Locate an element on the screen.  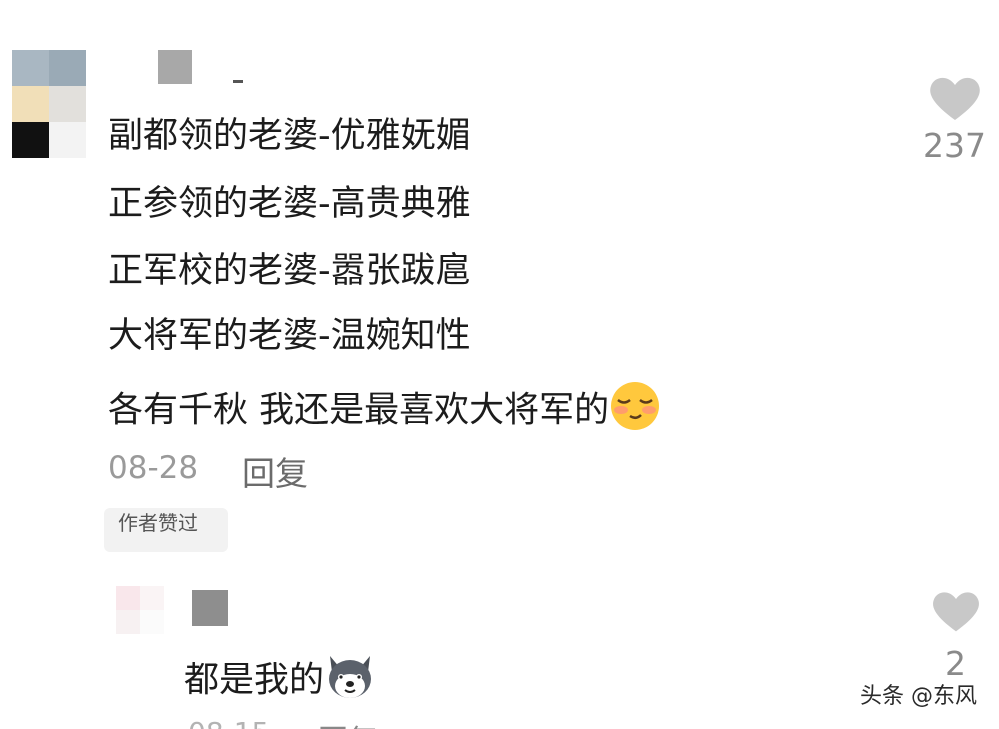
comment-avatar is located at coordinates (49, 104).